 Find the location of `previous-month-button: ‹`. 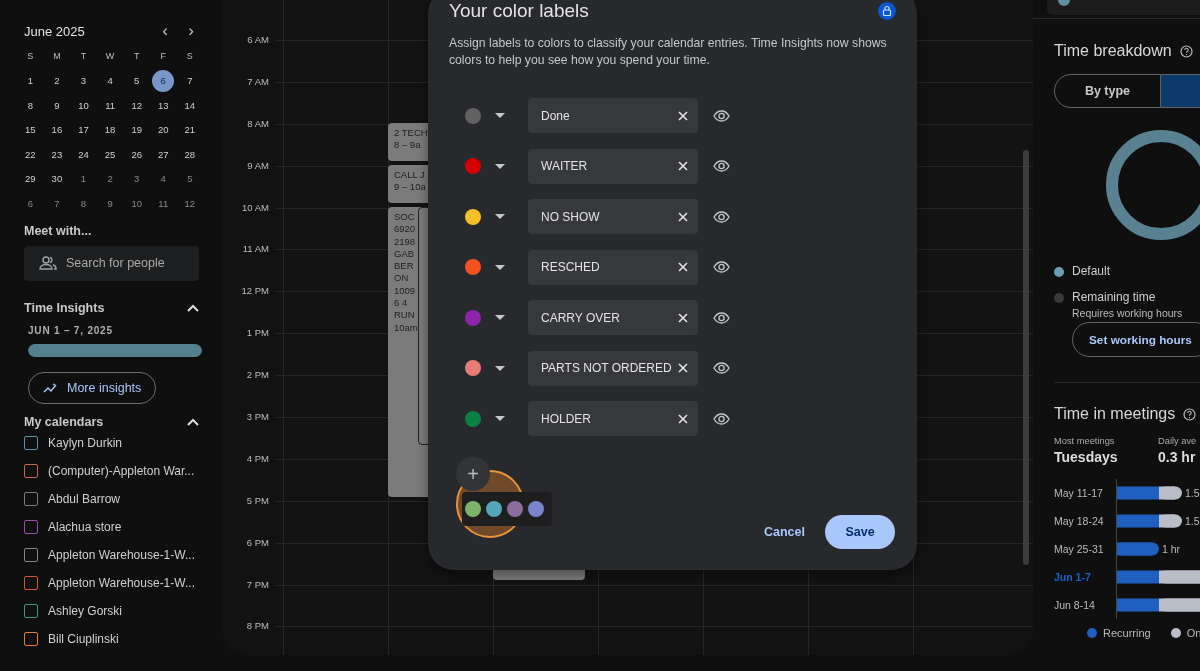

previous-month-button: ‹ is located at coordinates (165, 31).